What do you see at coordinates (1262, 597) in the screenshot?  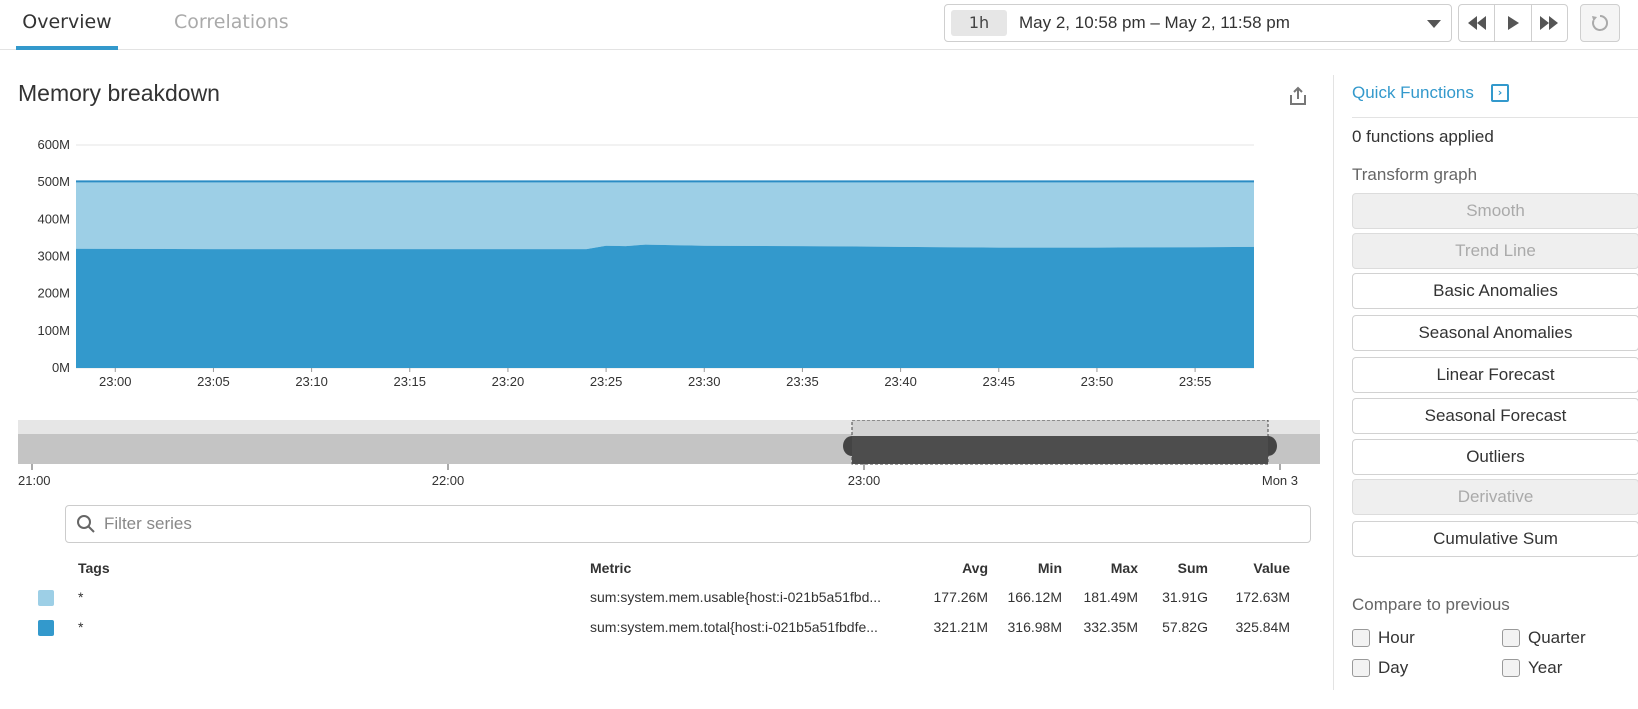 I see `row-value: 172.63M` at bounding box center [1262, 597].